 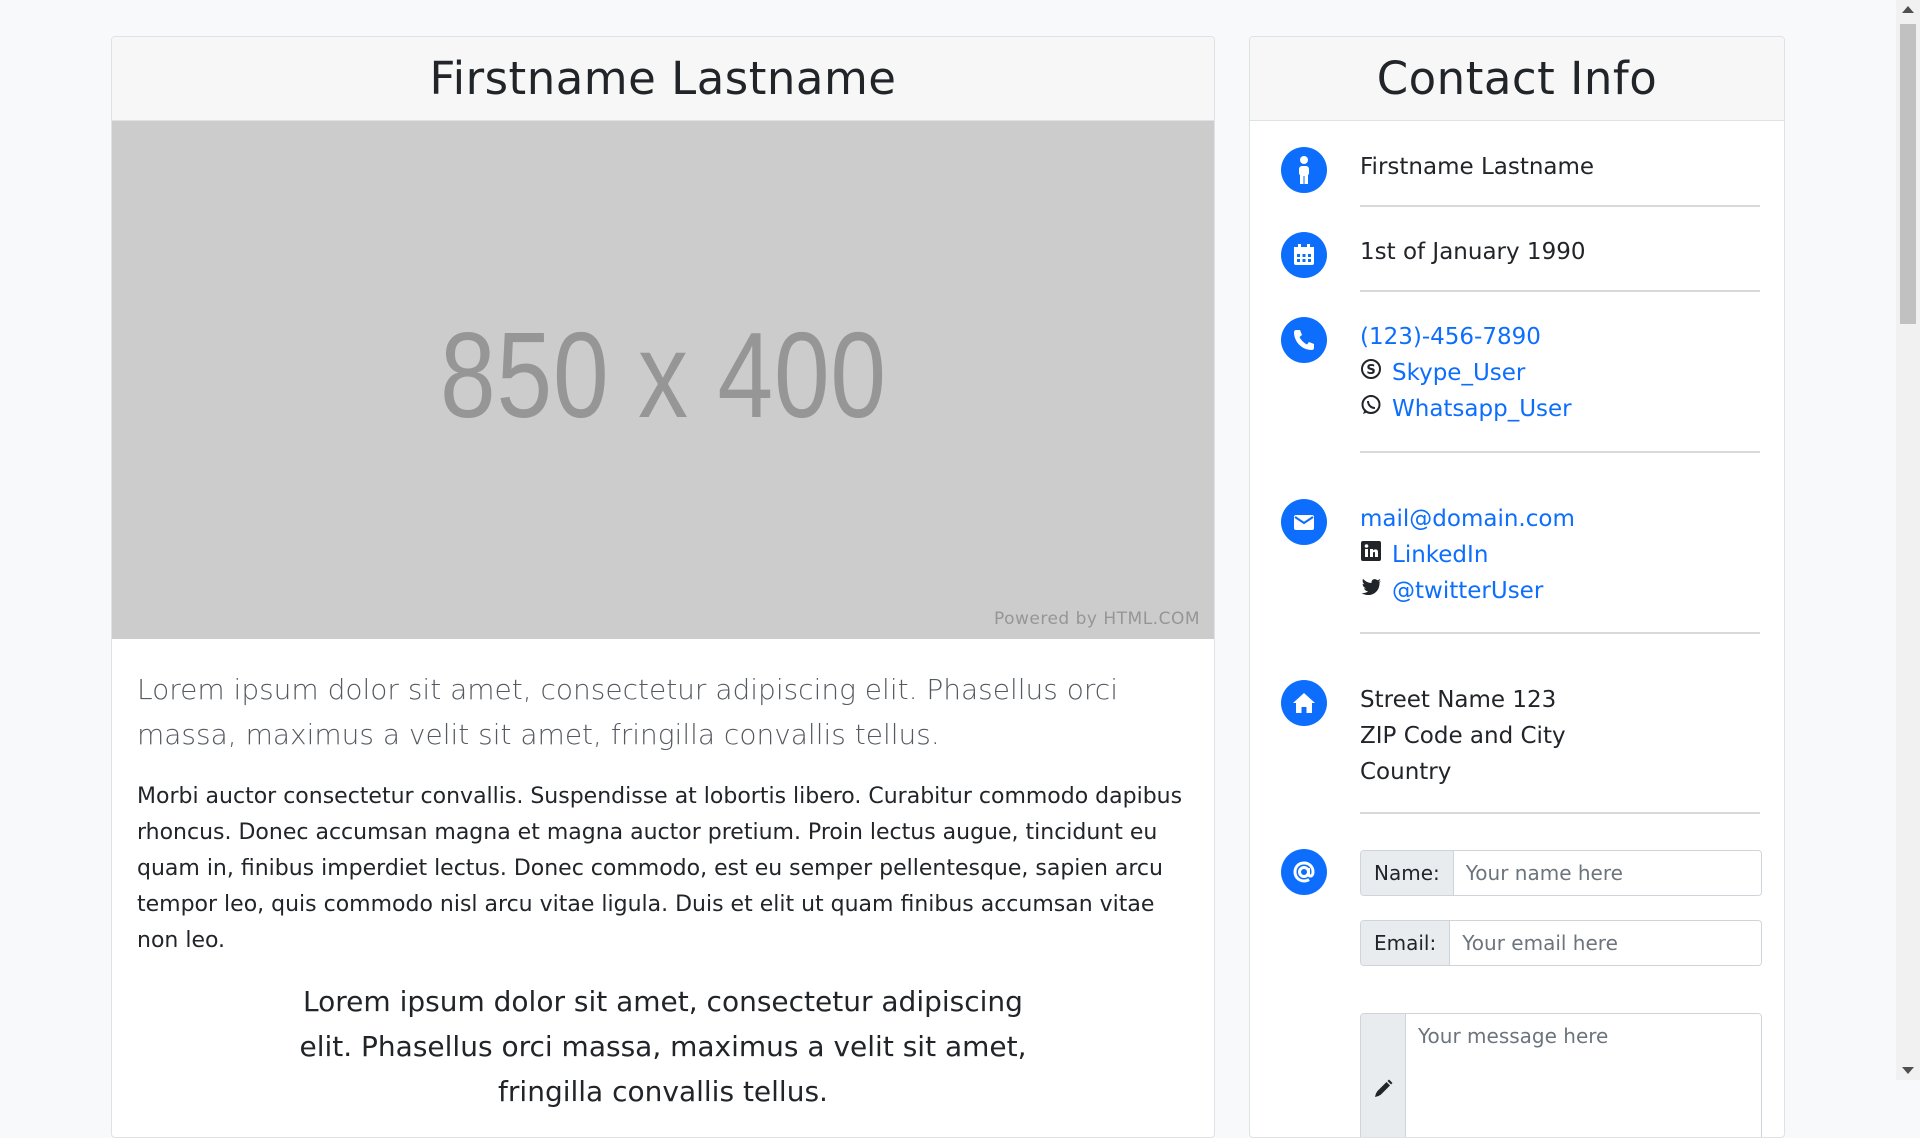 I want to click on email-input-group: Email:, so click(x=1561, y=943).